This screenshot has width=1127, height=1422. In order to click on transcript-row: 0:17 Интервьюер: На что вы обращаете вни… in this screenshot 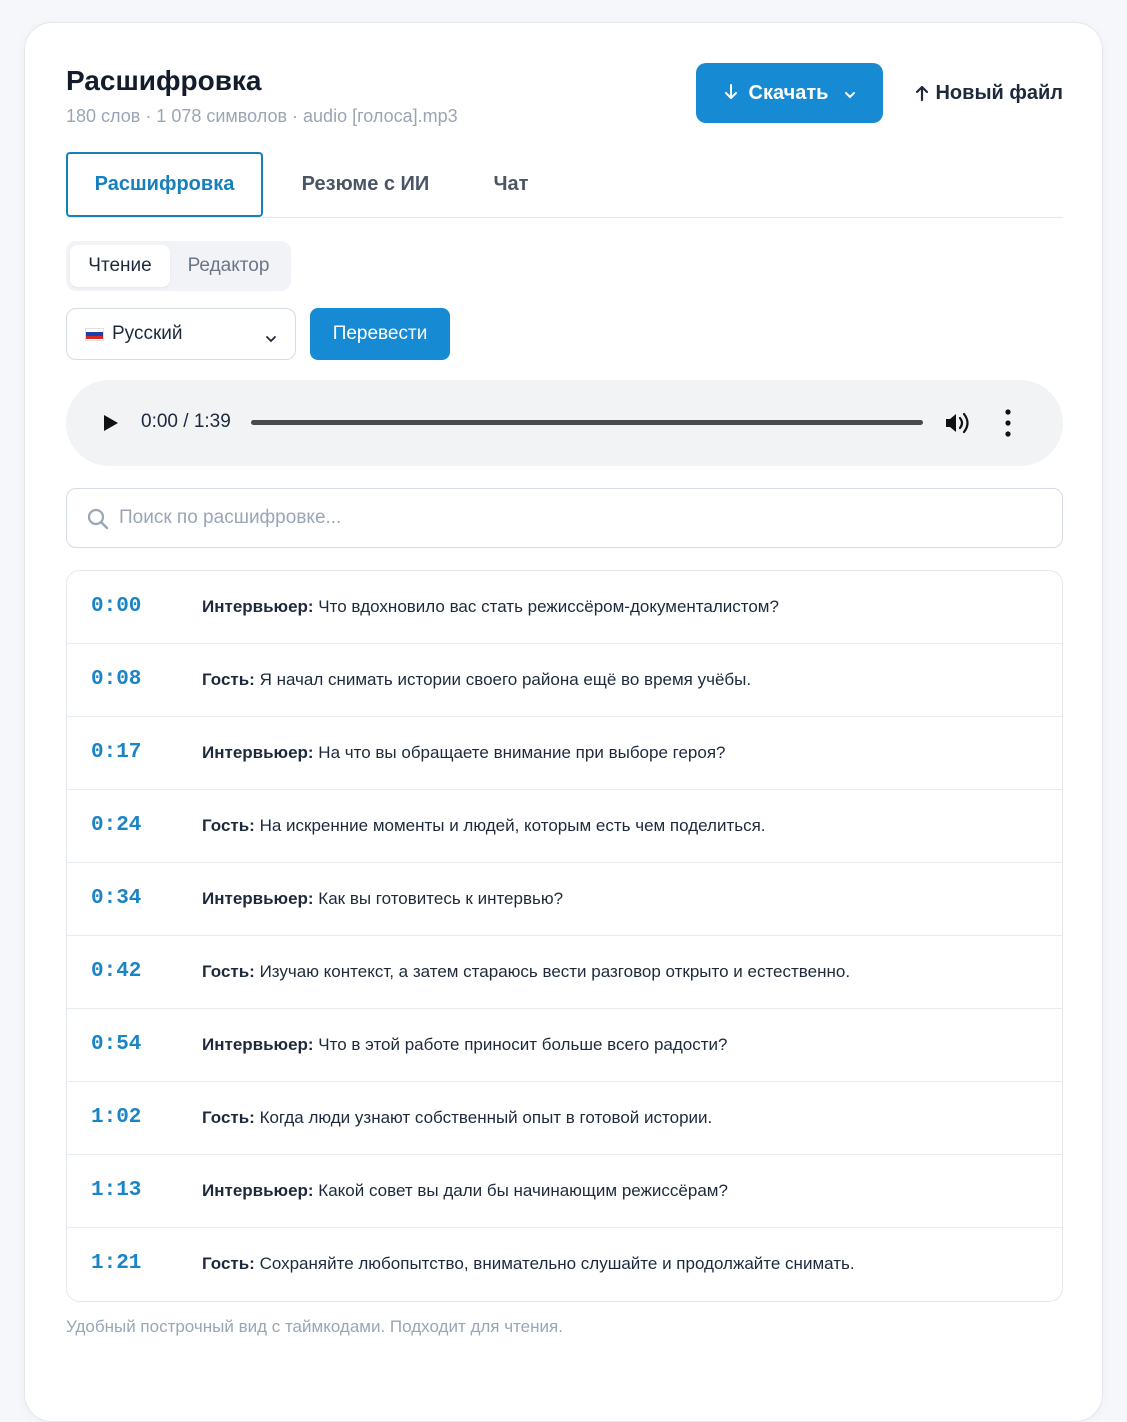, I will do `click(564, 753)`.